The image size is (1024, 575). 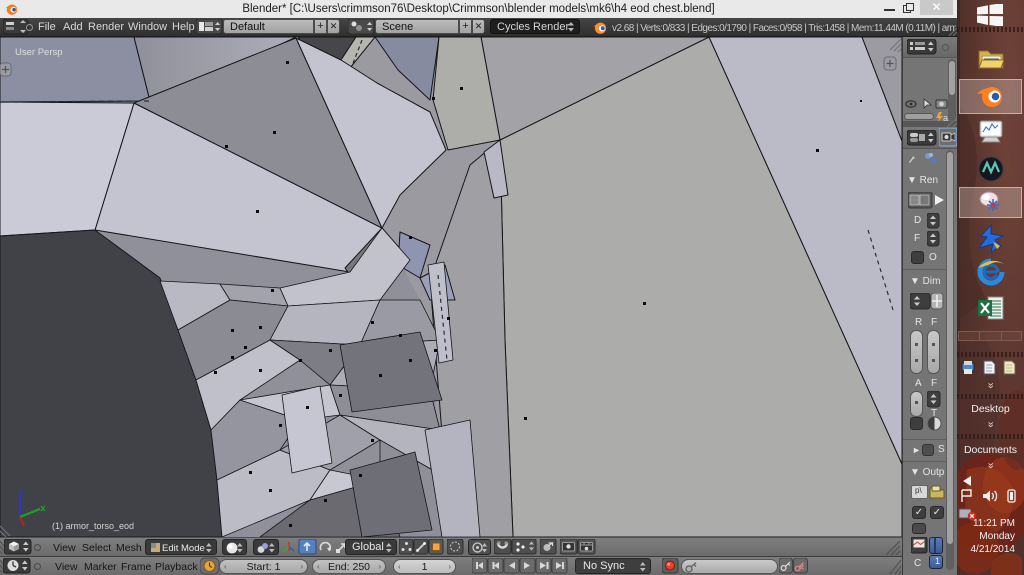 I want to click on svg-text: User Persp, so click(x=39, y=52).